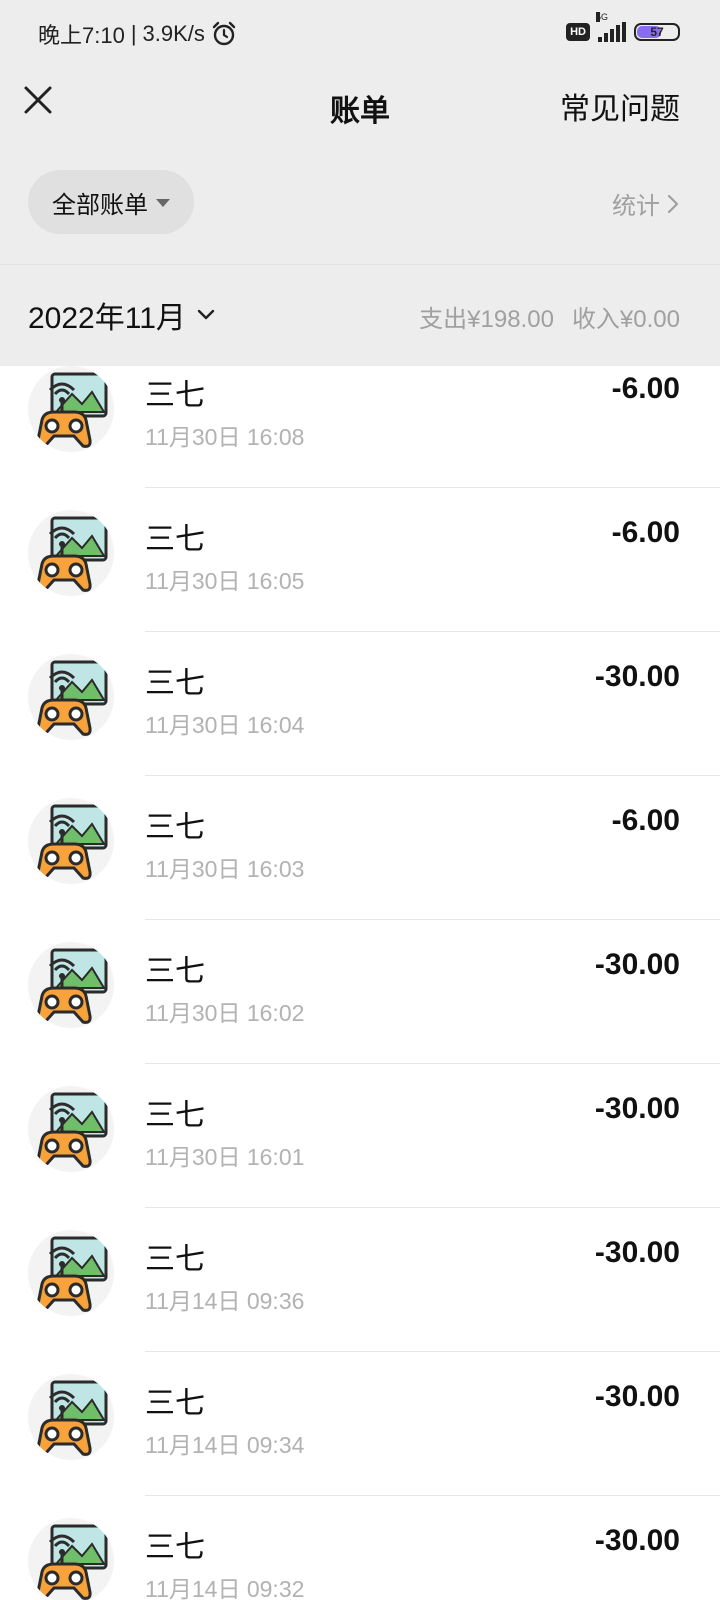 This screenshot has width=720, height=1600. Describe the element at coordinates (225, 1588) in the screenshot. I see `transaction-time: 11月14日 09:32` at that location.